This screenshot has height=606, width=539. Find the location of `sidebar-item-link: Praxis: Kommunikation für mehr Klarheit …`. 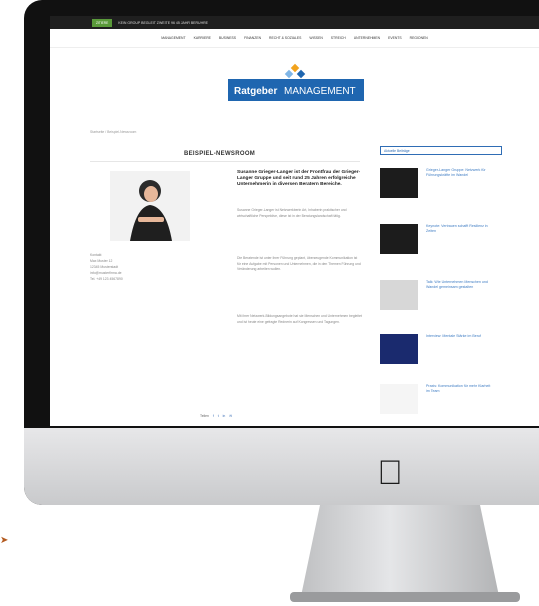

sidebar-item-link: Praxis: Kommunikation für mehr Klarheit … is located at coordinates (459, 389).